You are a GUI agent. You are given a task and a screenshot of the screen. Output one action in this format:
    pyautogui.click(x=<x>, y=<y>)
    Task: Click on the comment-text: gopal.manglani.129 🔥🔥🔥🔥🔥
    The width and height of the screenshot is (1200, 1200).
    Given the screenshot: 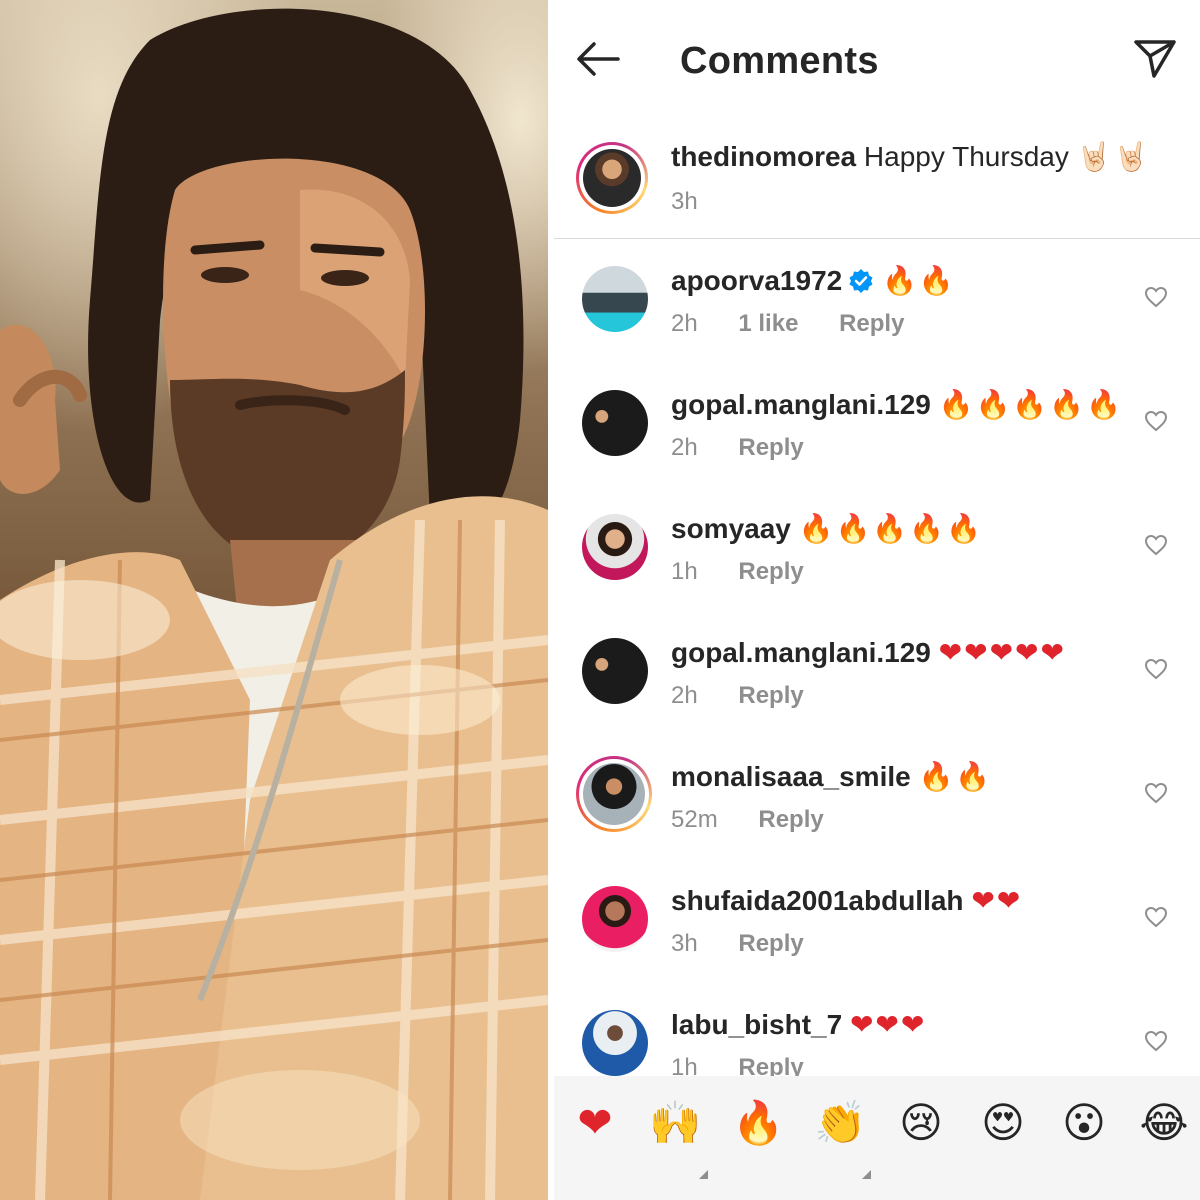 What is the action you would take?
    pyautogui.click(x=897, y=404)
    